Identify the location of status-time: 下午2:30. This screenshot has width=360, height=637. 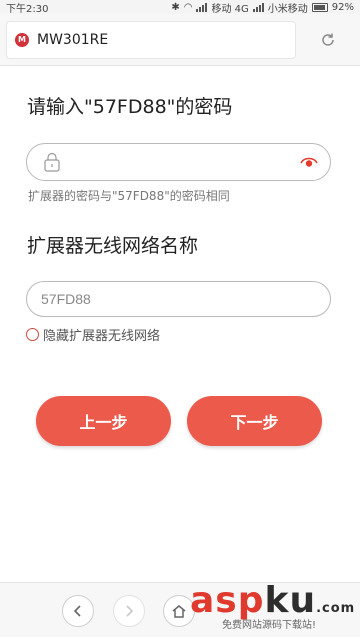
(27, 9).